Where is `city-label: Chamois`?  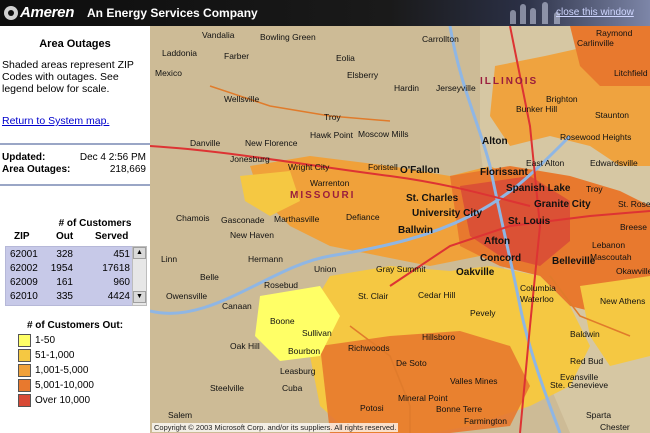 city-label: Chamois is located at coordinates (193, 218).